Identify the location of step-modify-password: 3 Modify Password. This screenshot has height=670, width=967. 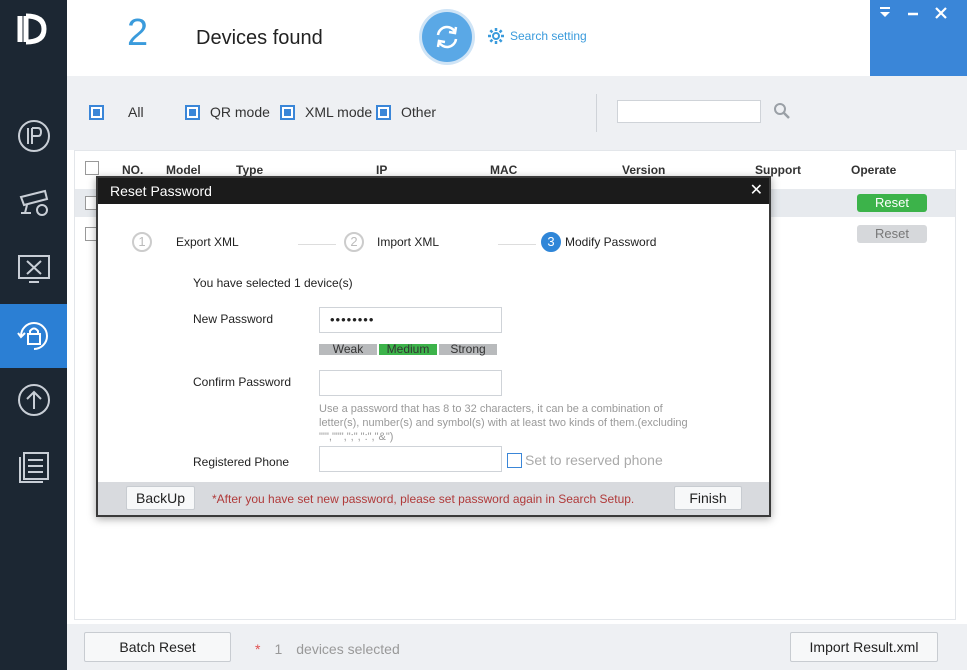
(598, 242).